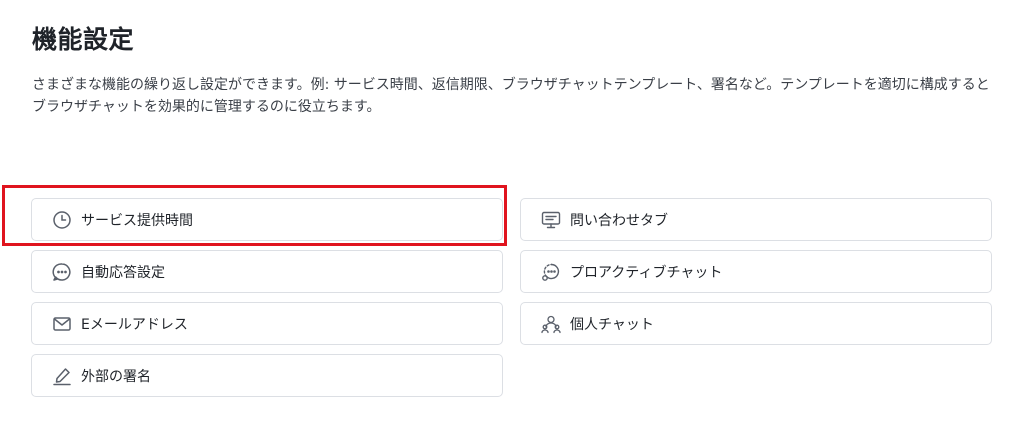 The height and width of the screenshot is (431, 1024). Describe the element at coordinates (83, 39) in the screenshot. I see `page-title: 機能設定` at that location.